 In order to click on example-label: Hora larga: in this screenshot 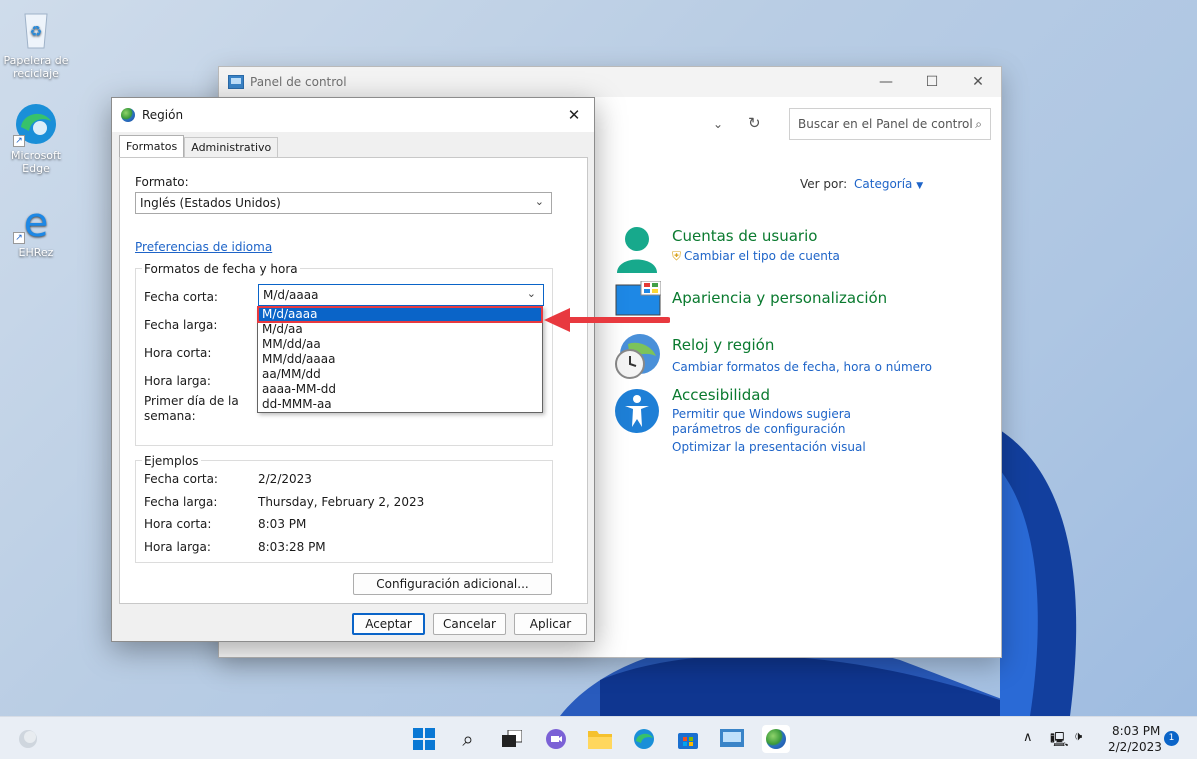, I will do `click(177, 547)`.